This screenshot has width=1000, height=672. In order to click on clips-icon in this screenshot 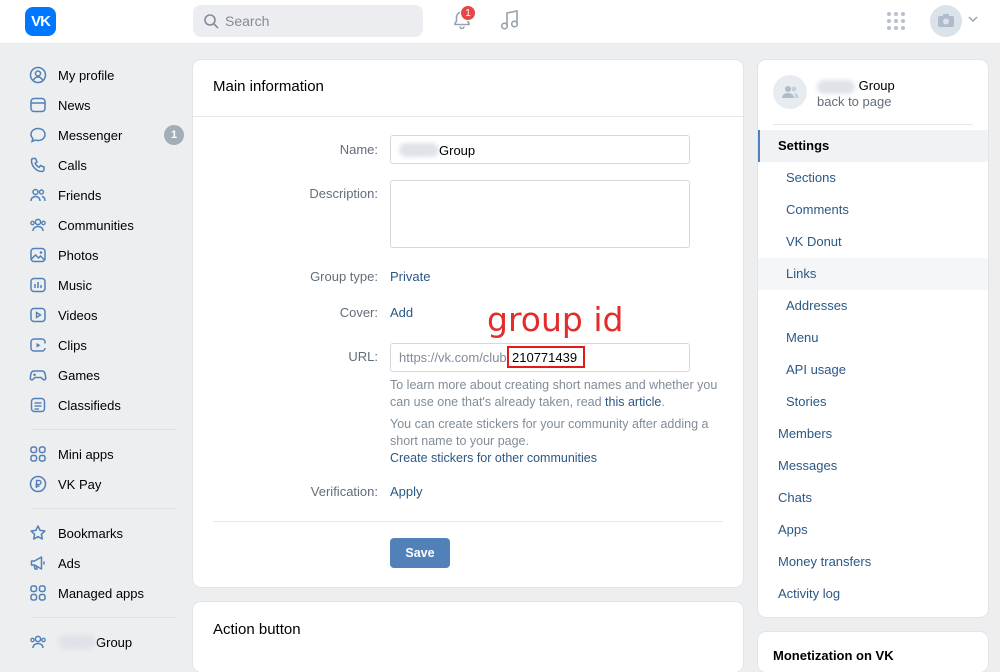, I will do `click(38, 345)`.